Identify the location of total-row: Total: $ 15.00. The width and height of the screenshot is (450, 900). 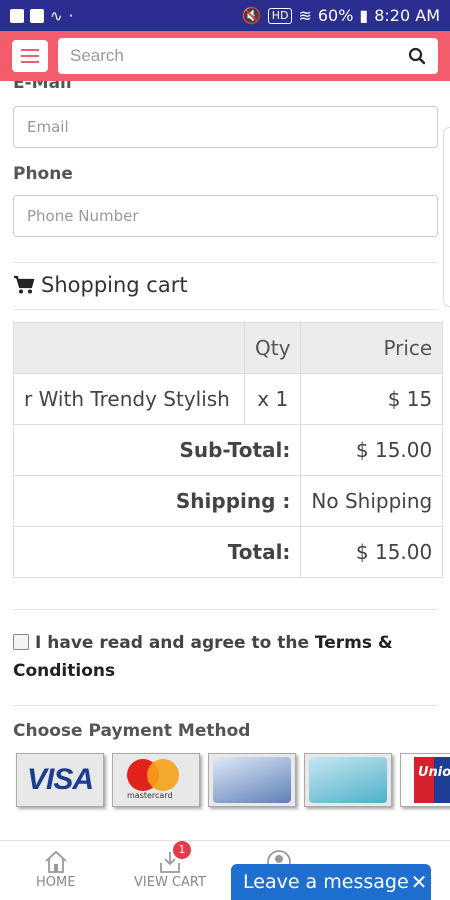
(228, 552).